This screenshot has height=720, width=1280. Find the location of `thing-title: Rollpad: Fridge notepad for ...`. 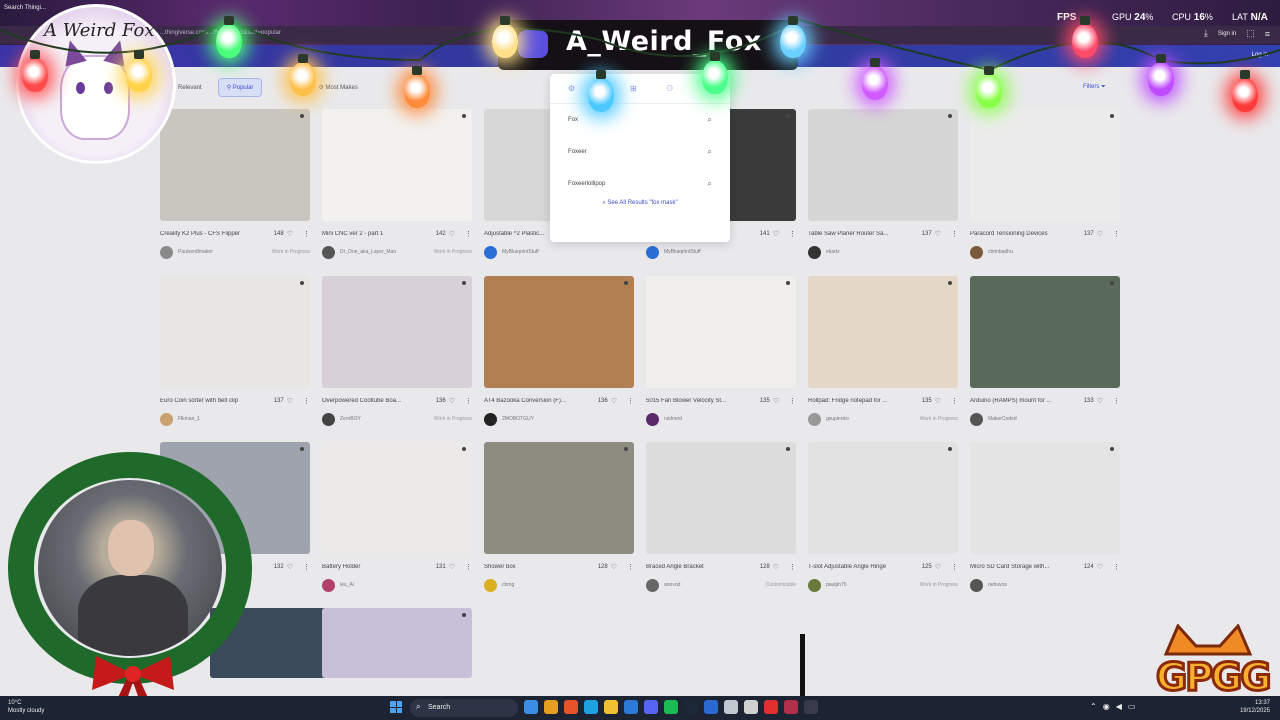

thing-title: Rollpad: Fridge notepad for ... is located at coordinates (863, 401).